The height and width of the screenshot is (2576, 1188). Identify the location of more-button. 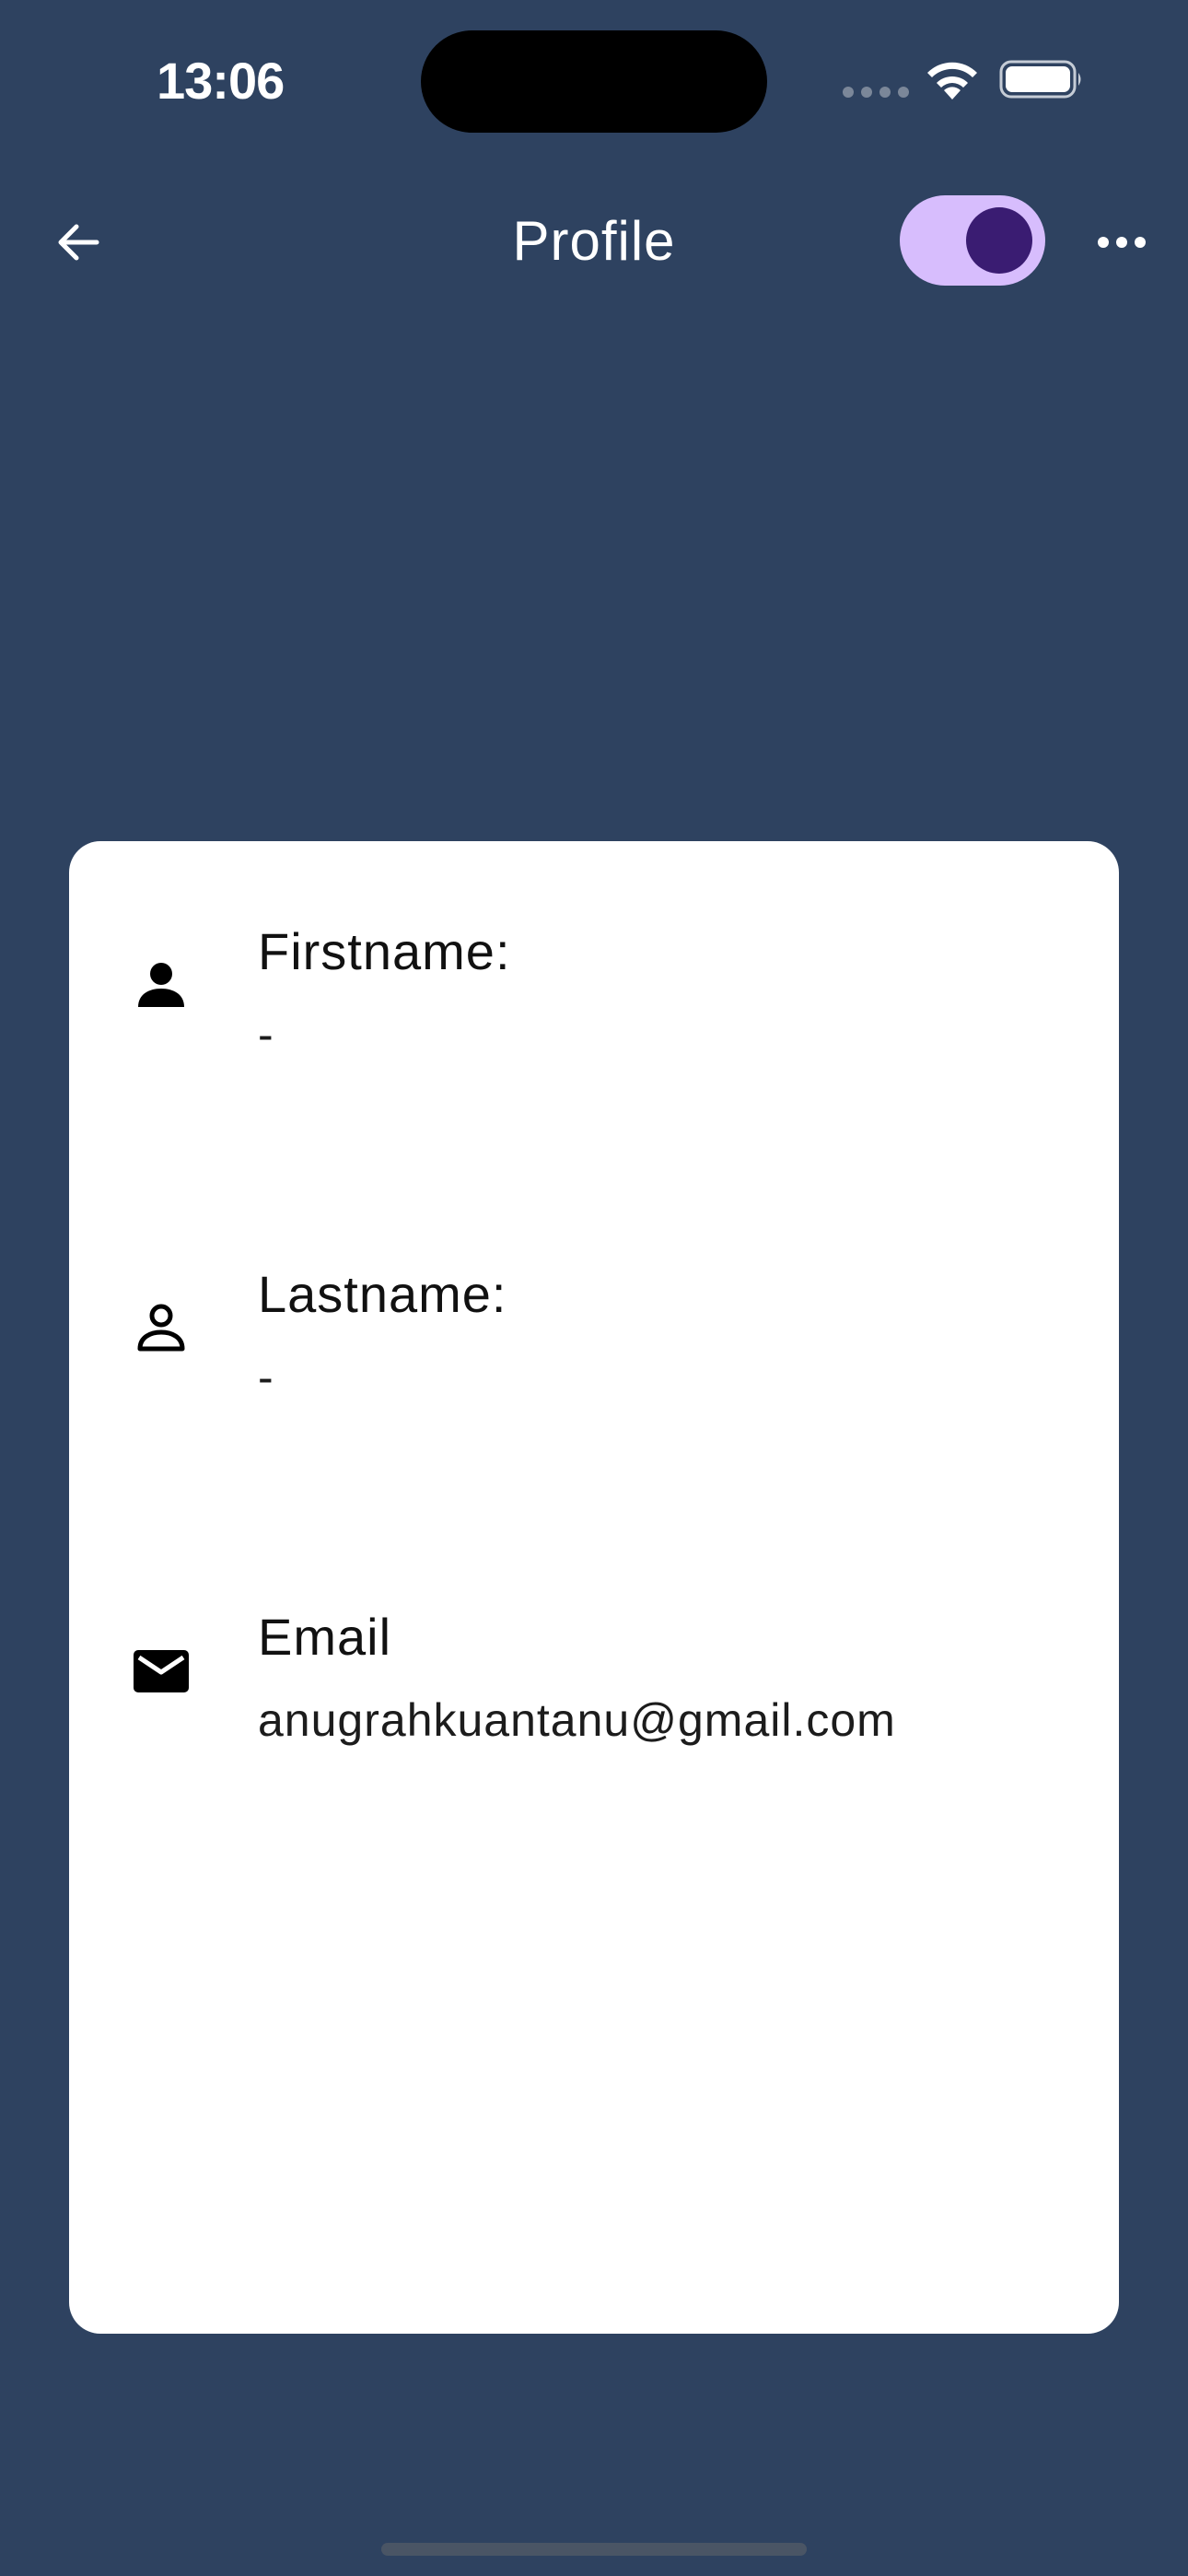
(1121, 243).